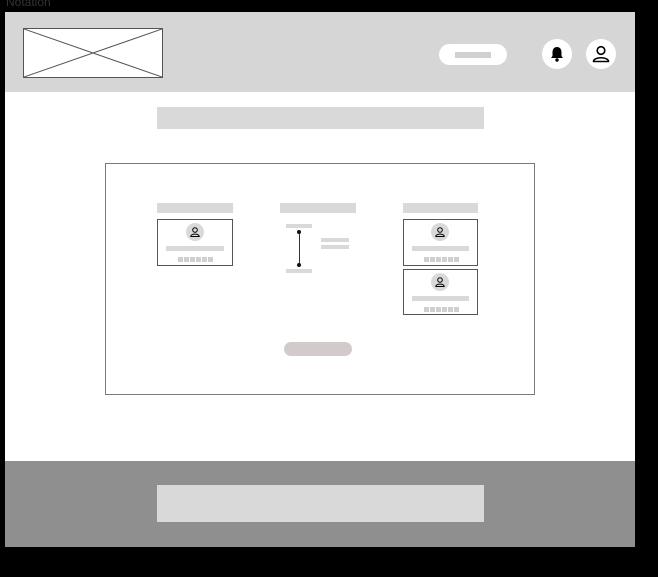 The image size is (658, 577). I want to click on primary-action-button, so click(318, 349).